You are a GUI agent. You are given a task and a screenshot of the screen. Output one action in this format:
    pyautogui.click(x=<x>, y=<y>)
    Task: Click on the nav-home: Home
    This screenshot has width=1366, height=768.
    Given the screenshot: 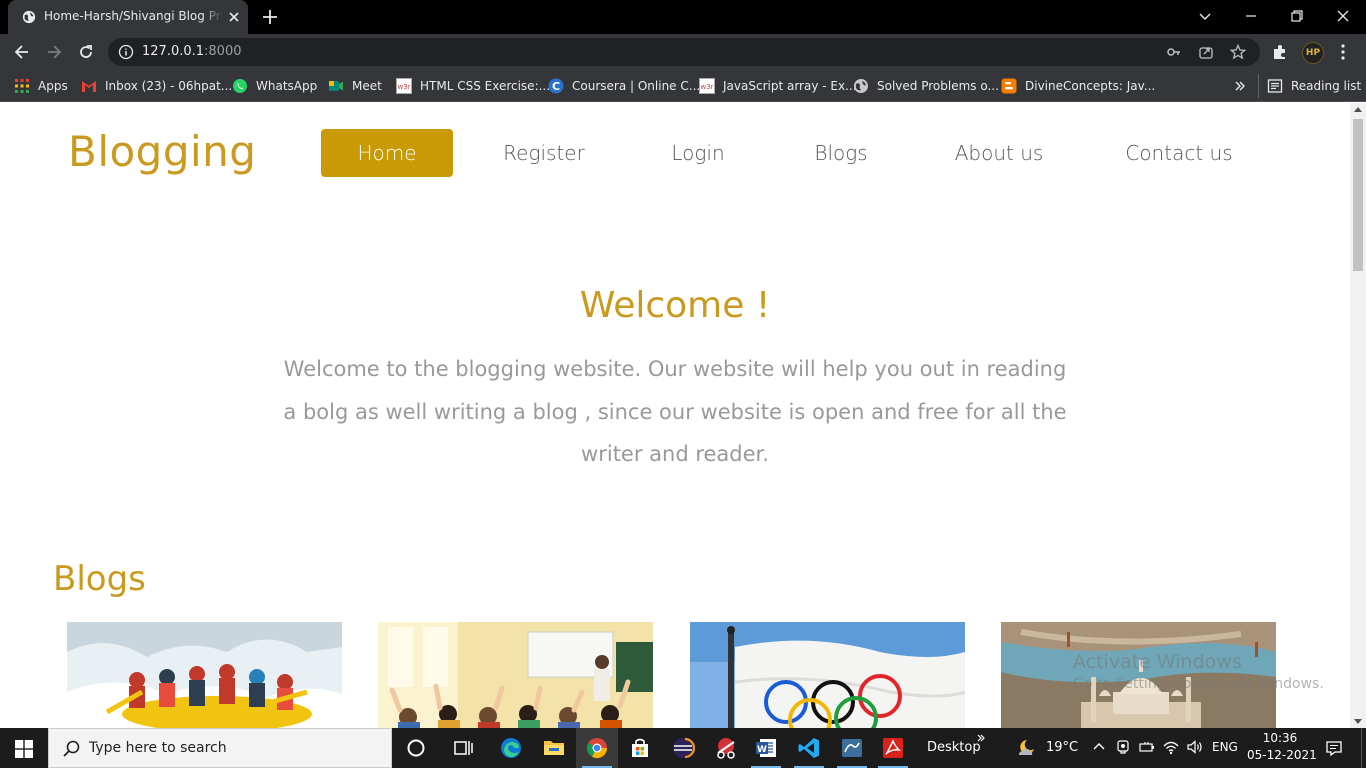 What is the action you would take?
    pyautogui.click(x=387, y=153)
    